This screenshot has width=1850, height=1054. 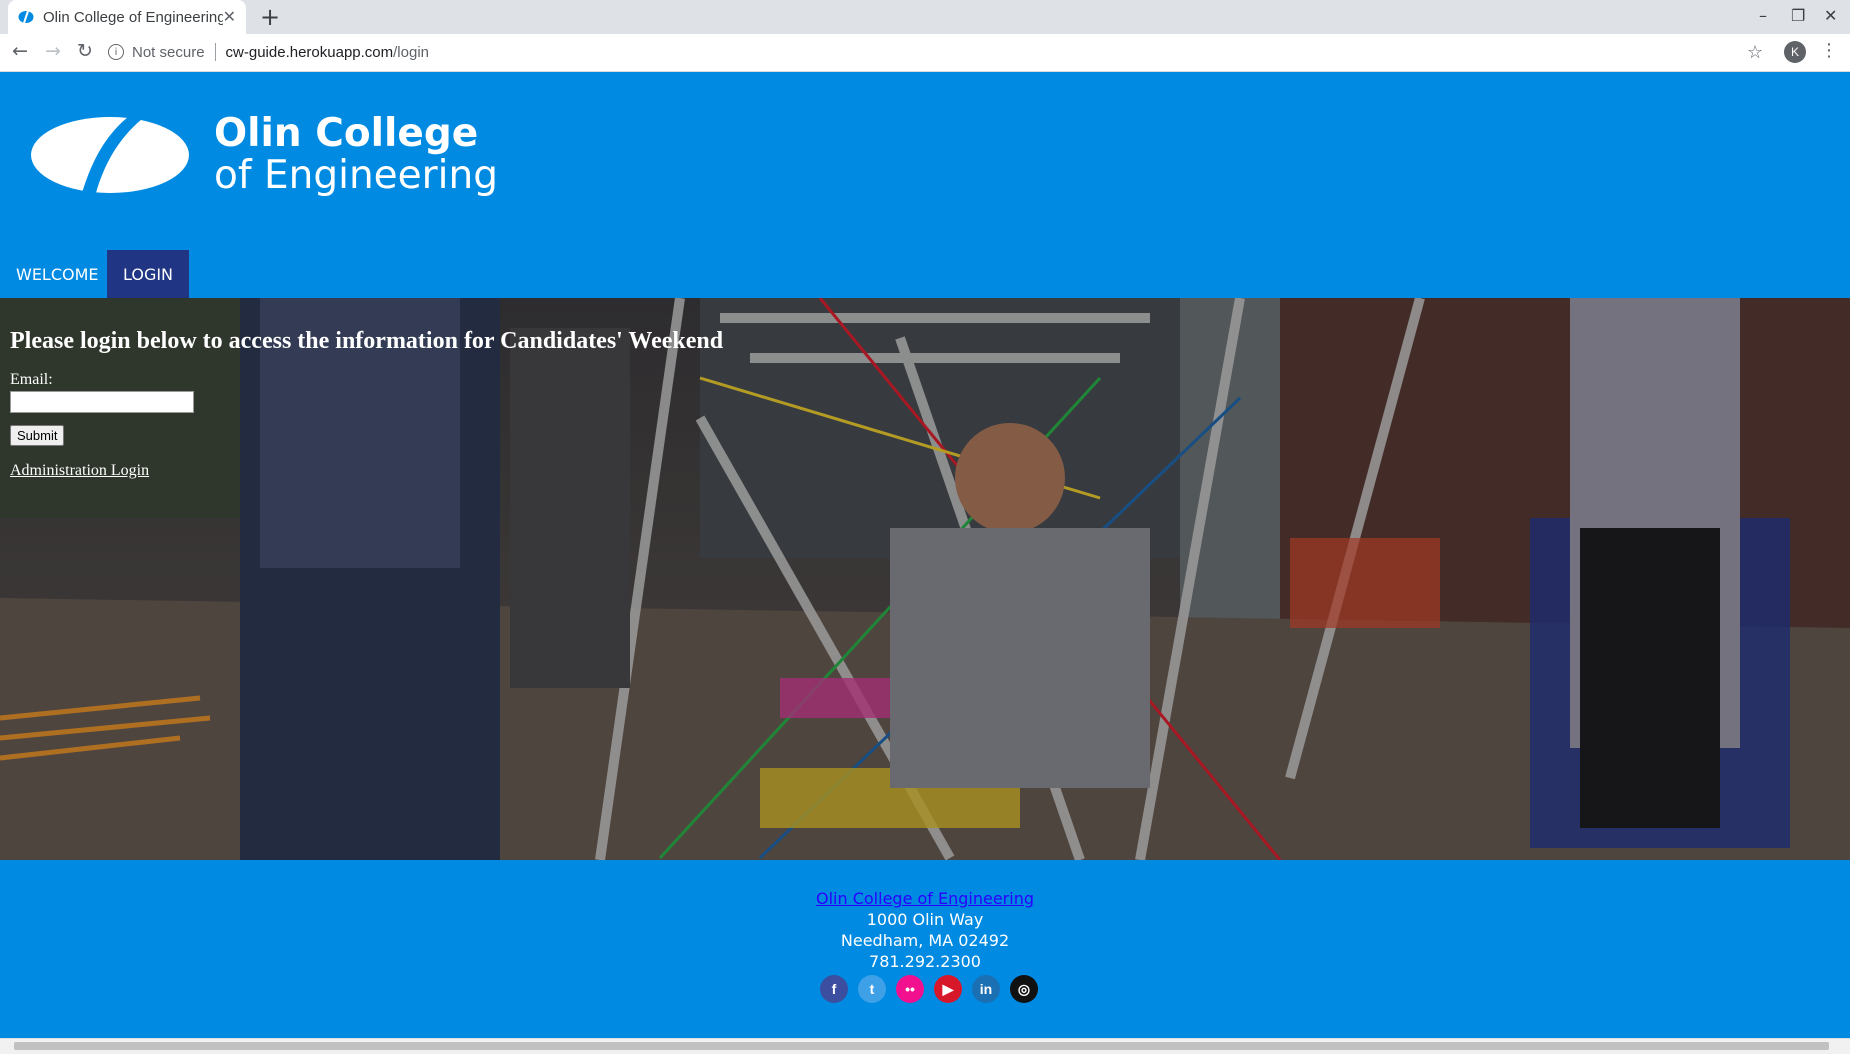 I want to click on address-line-2: Needham, MA 02492, so click(x=925, y=940).